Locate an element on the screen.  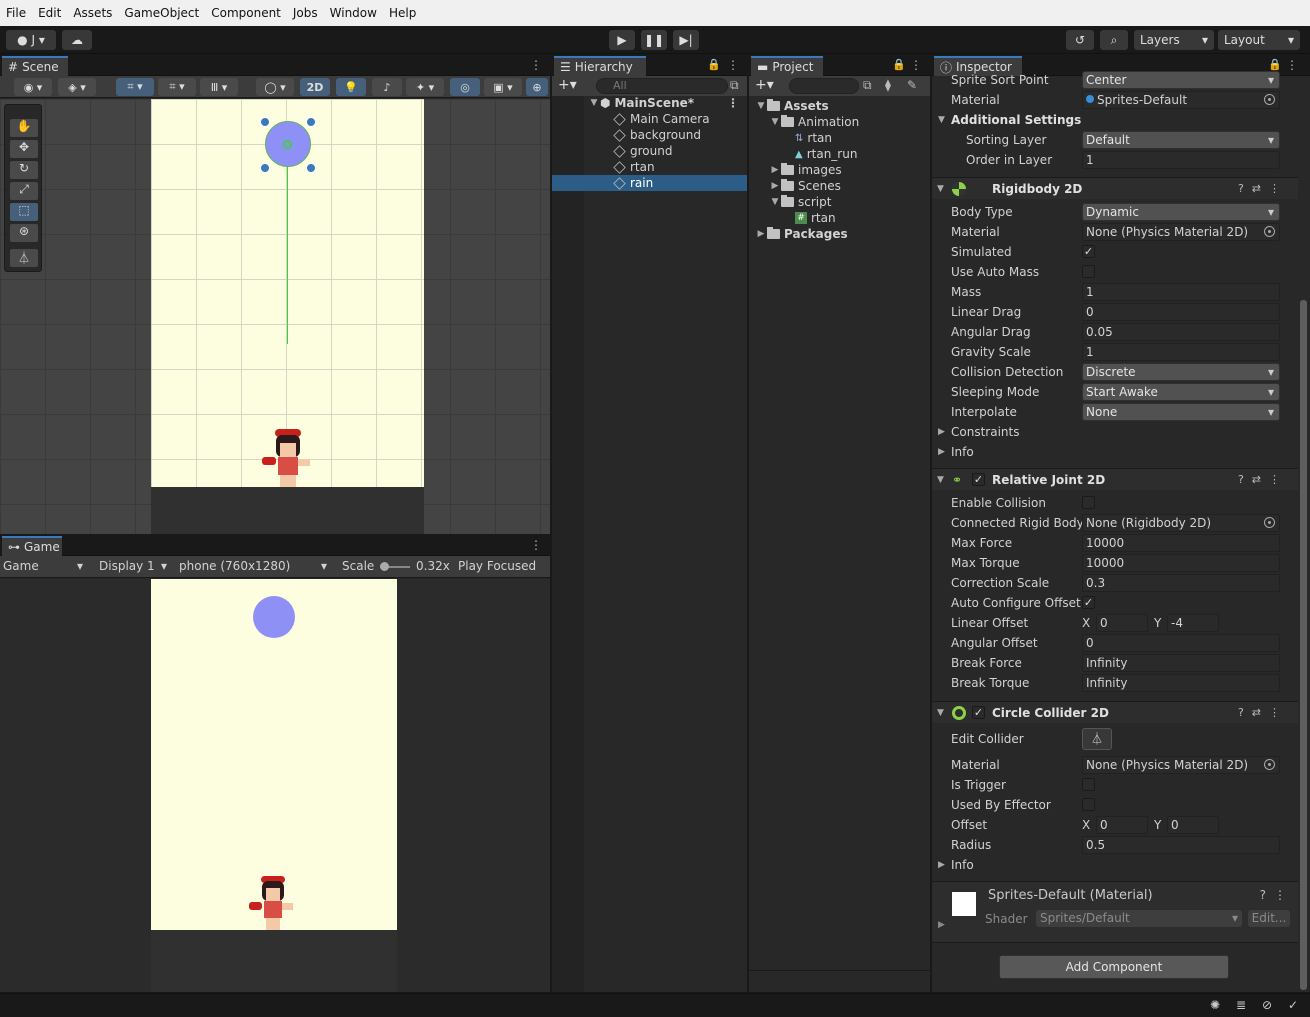
scene-row: ▼ ⬢ MainScene* ⋮ is located at coordinates (649, 103).